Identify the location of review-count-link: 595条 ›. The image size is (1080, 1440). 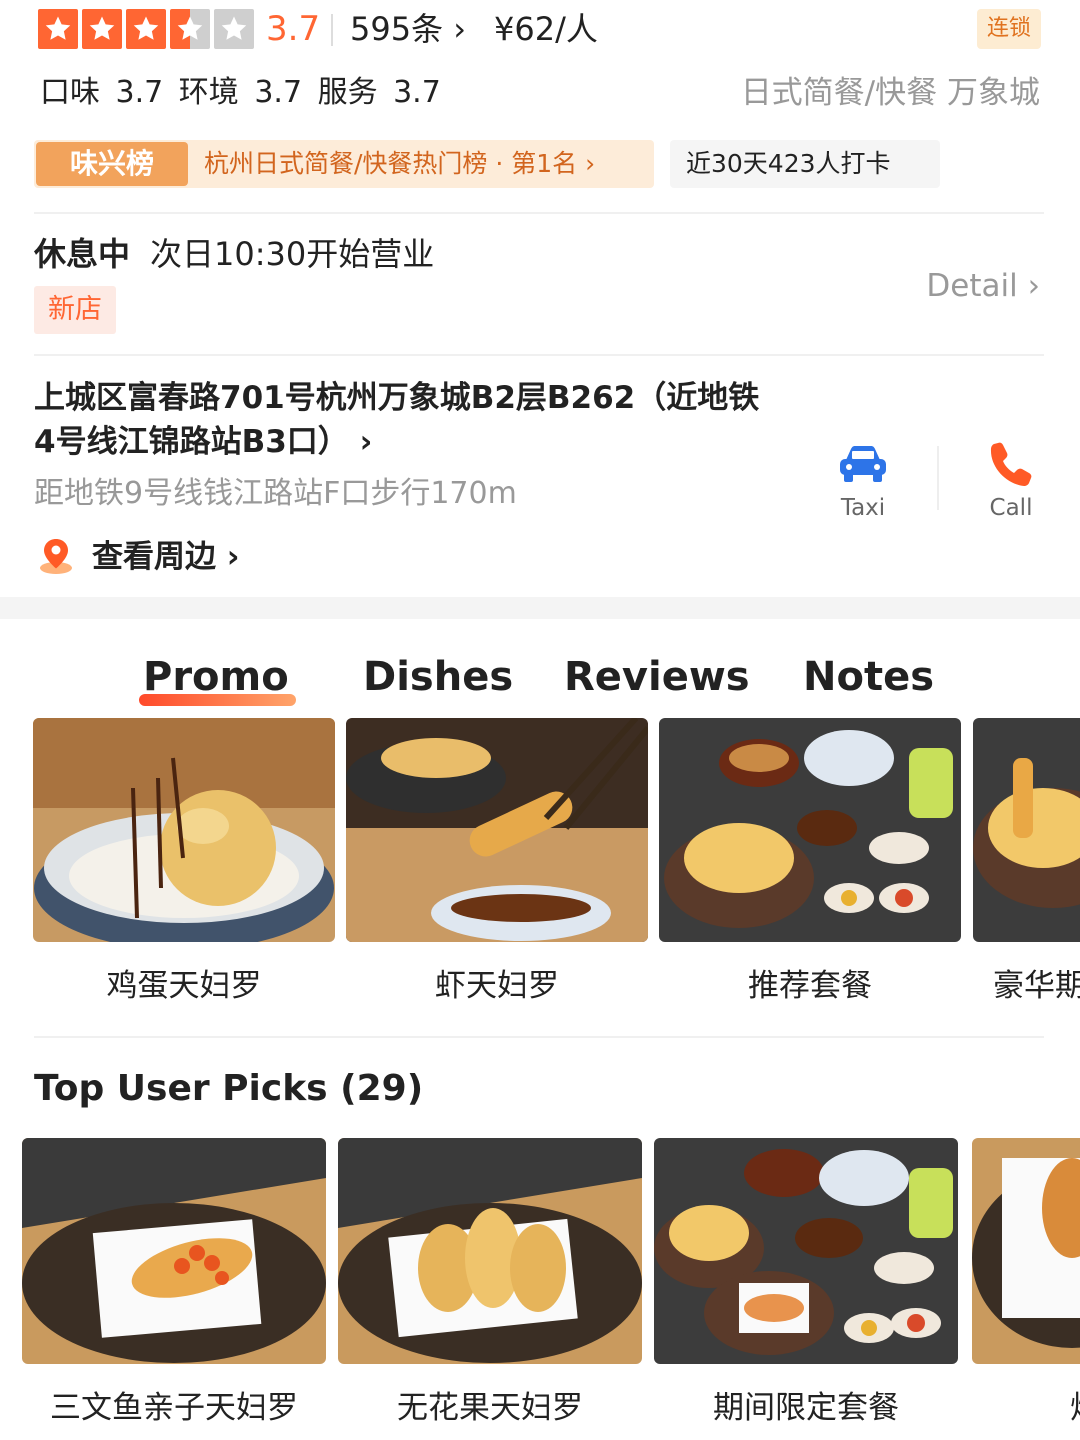
(408, 29).